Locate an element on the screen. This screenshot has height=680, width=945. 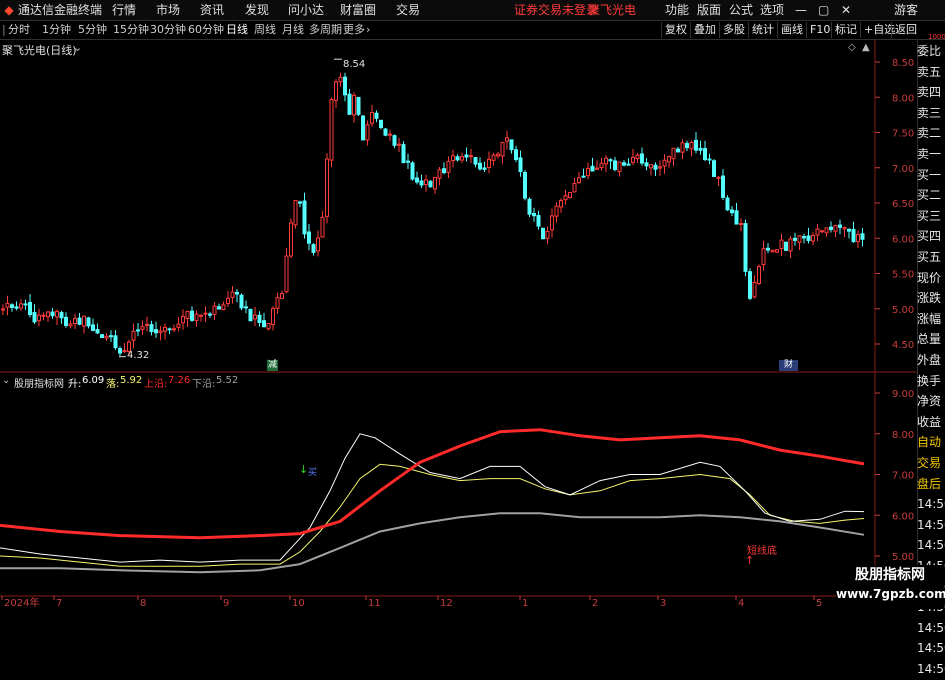
period-tab-60min: 60分钟 is located at coordinates (206, 30).